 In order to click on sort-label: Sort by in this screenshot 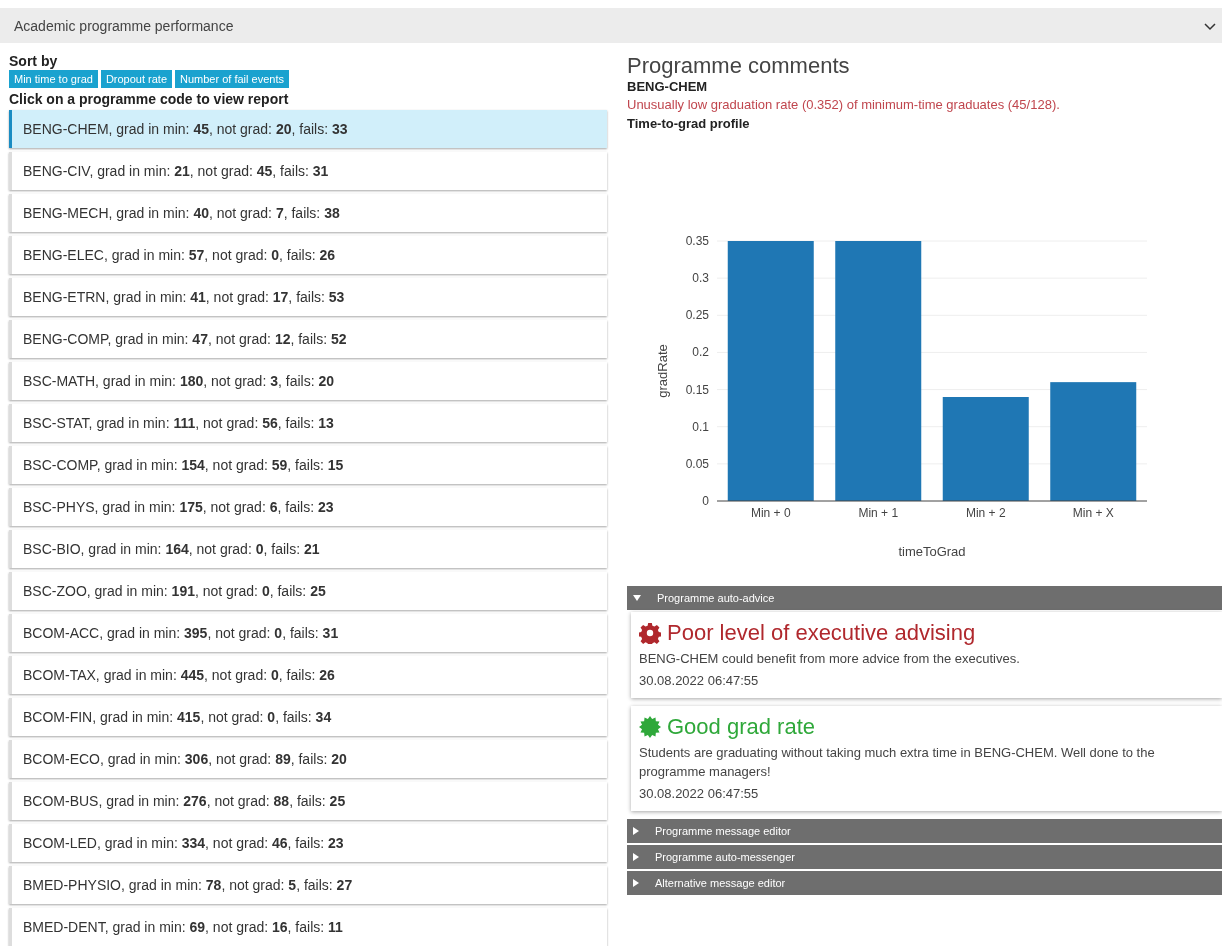, I will do `click(34, 61)`.